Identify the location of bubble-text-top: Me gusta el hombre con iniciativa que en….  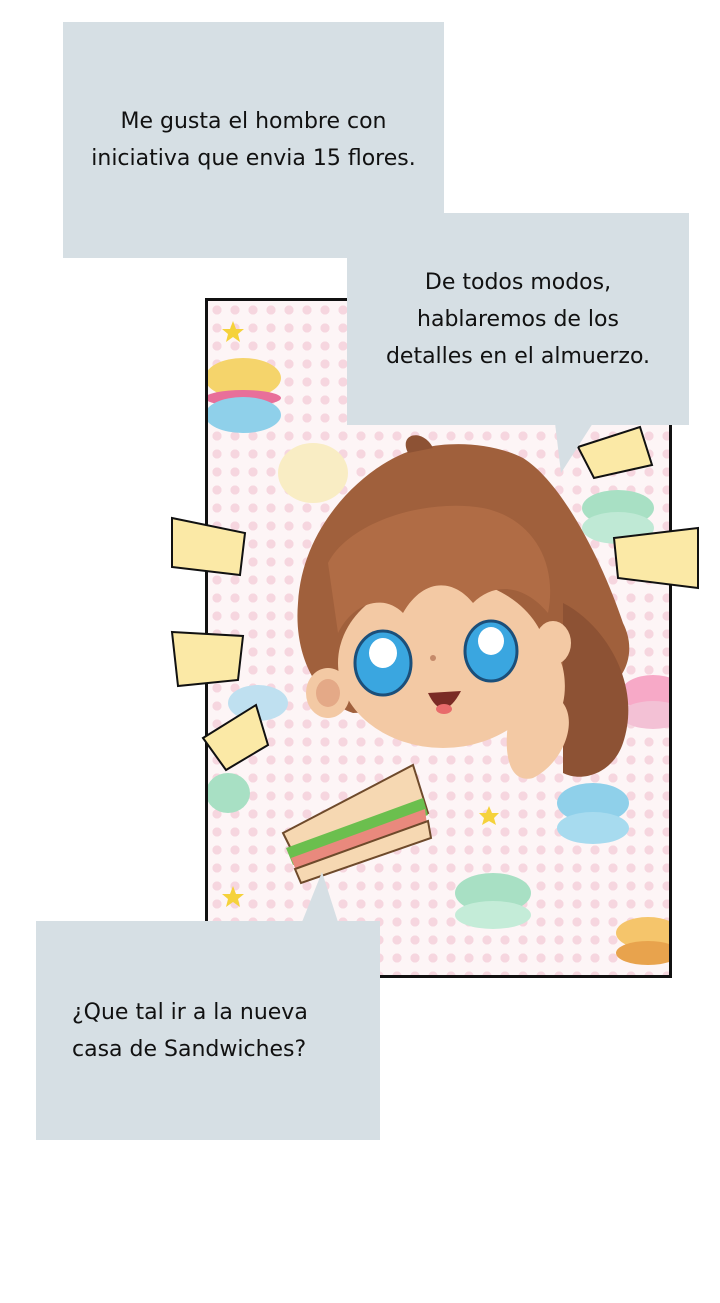
(253, 140).